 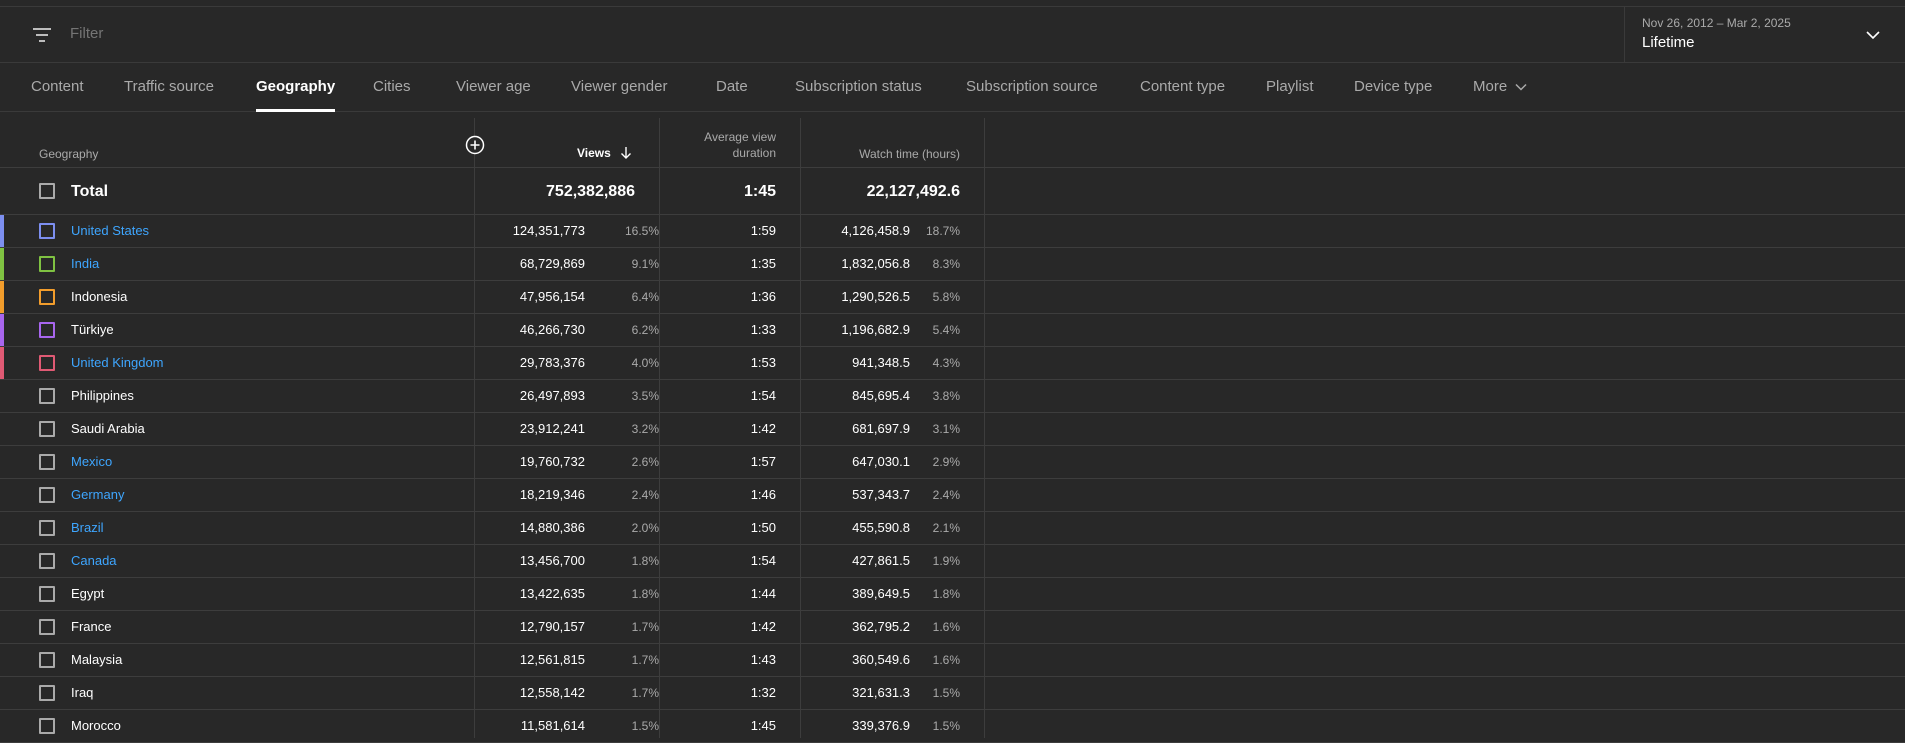 I want to click on header-geography: Geography, so click(x=68, y=154).